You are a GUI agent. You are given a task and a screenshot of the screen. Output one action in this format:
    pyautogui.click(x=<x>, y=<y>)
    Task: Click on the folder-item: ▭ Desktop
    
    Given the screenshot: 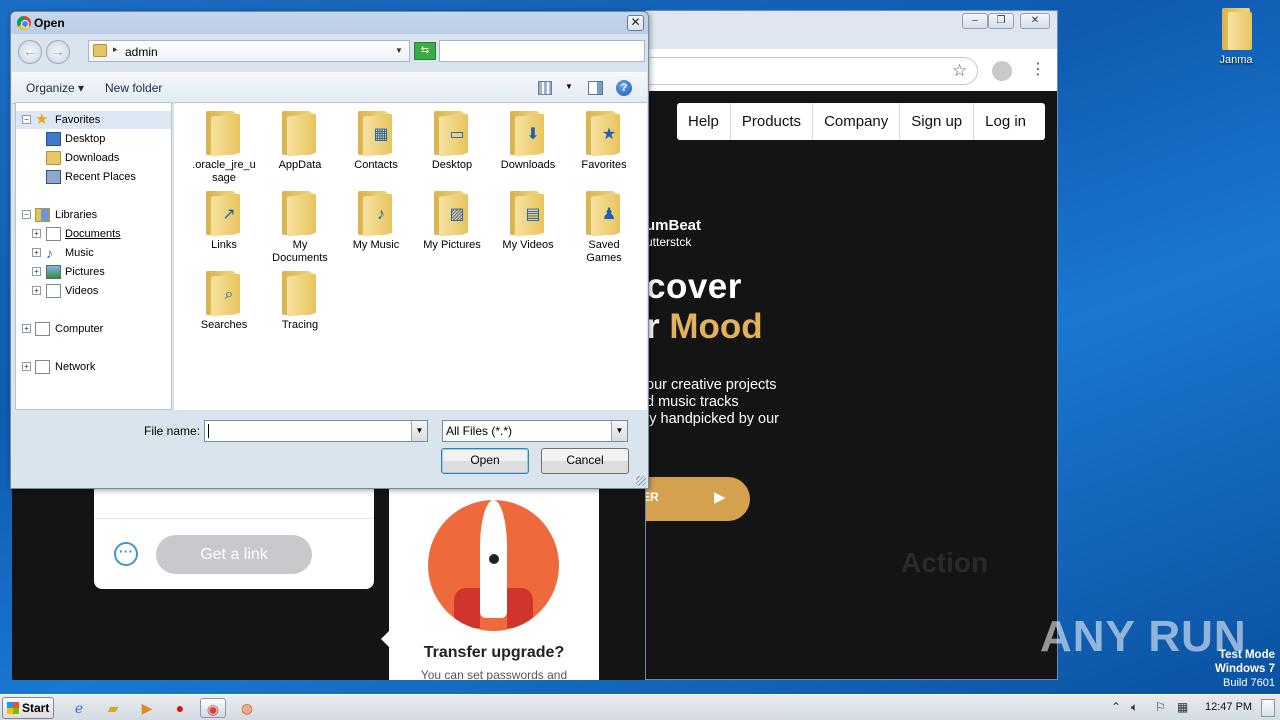 What is the action you would take?
    pyautogui.click(x=452, y=138)
    